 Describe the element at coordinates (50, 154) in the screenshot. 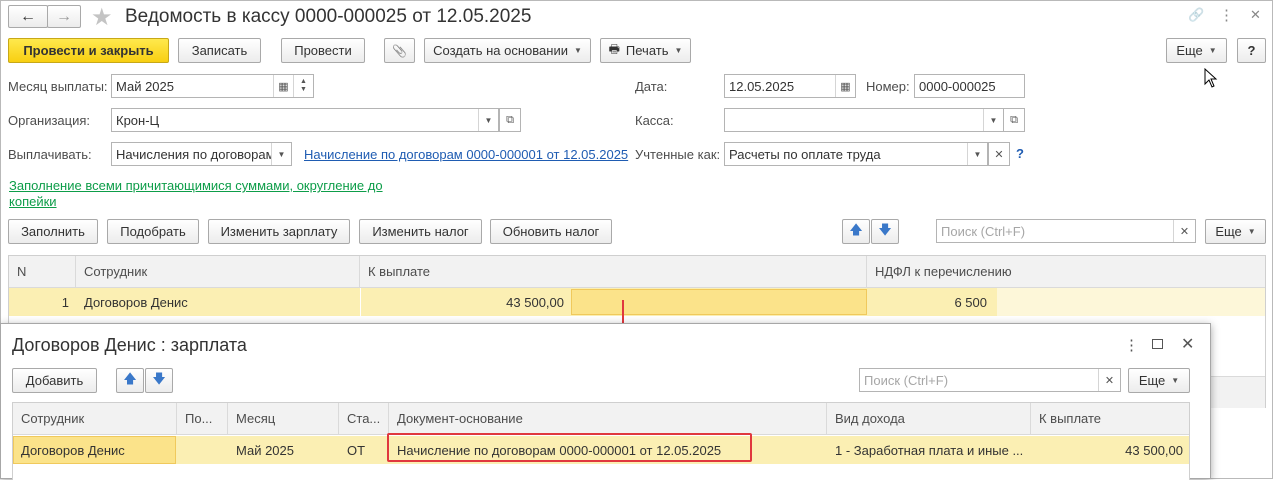

I see `pay-label: Выплачивать:` at that location.